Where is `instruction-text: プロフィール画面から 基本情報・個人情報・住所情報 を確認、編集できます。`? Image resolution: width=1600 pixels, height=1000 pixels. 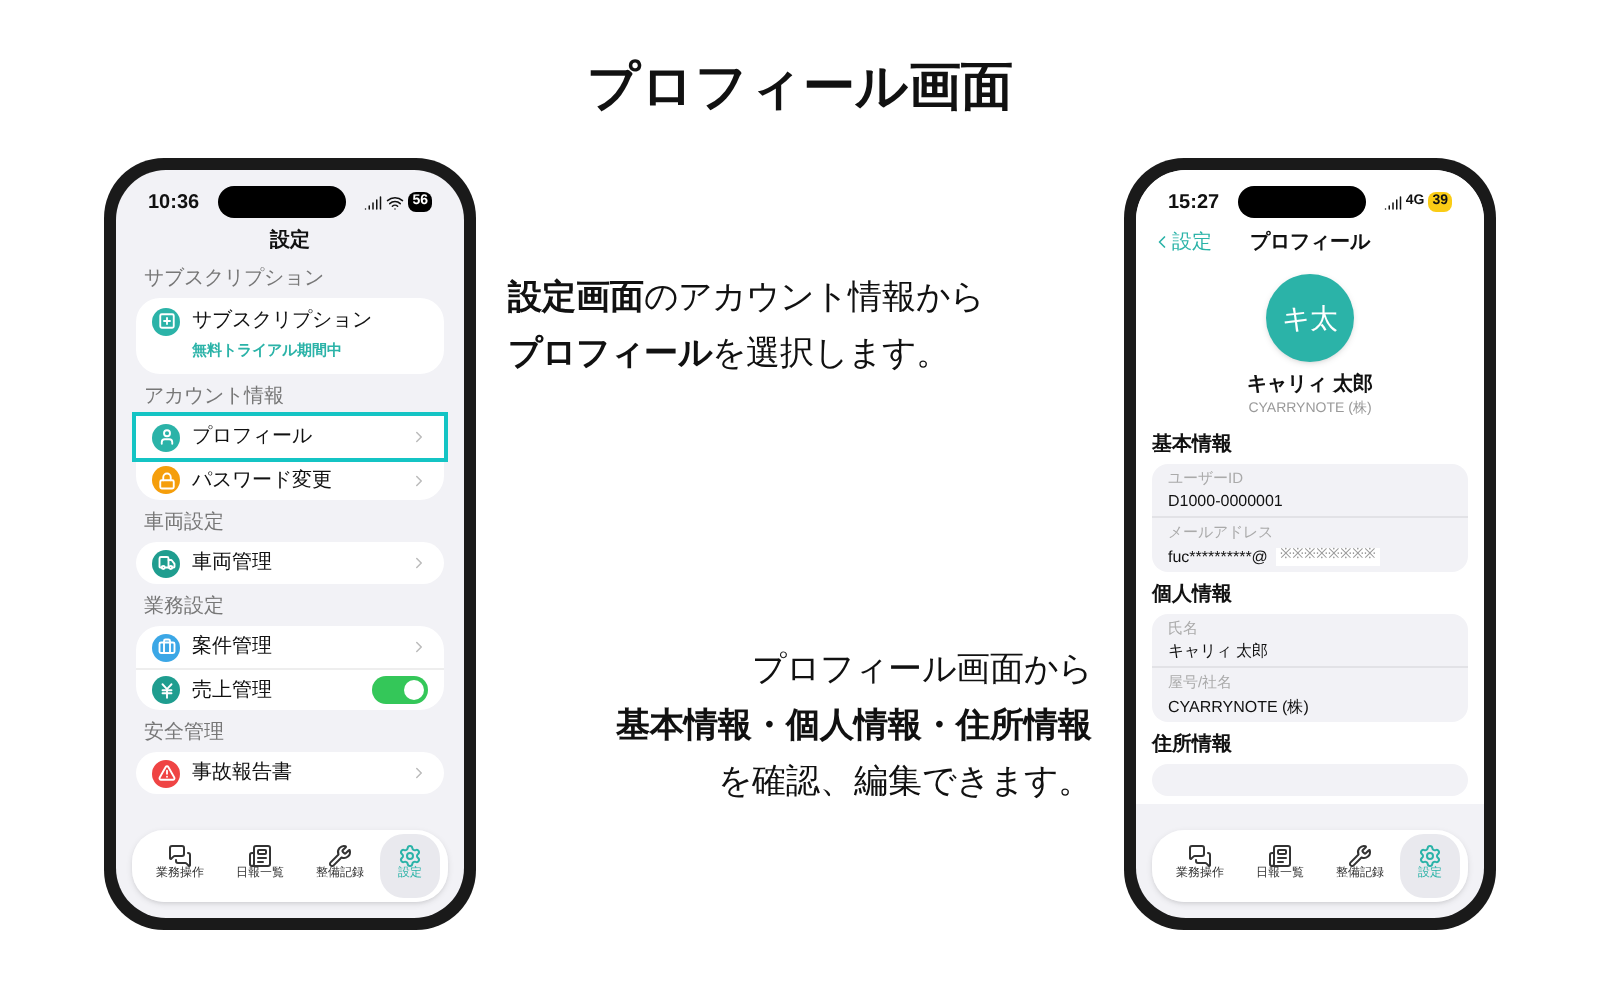
instruction-text: プロフィール画面から 基本情報・個人情報・住所情報 を確認、編集できます。 is located at coordinates (853, 726).